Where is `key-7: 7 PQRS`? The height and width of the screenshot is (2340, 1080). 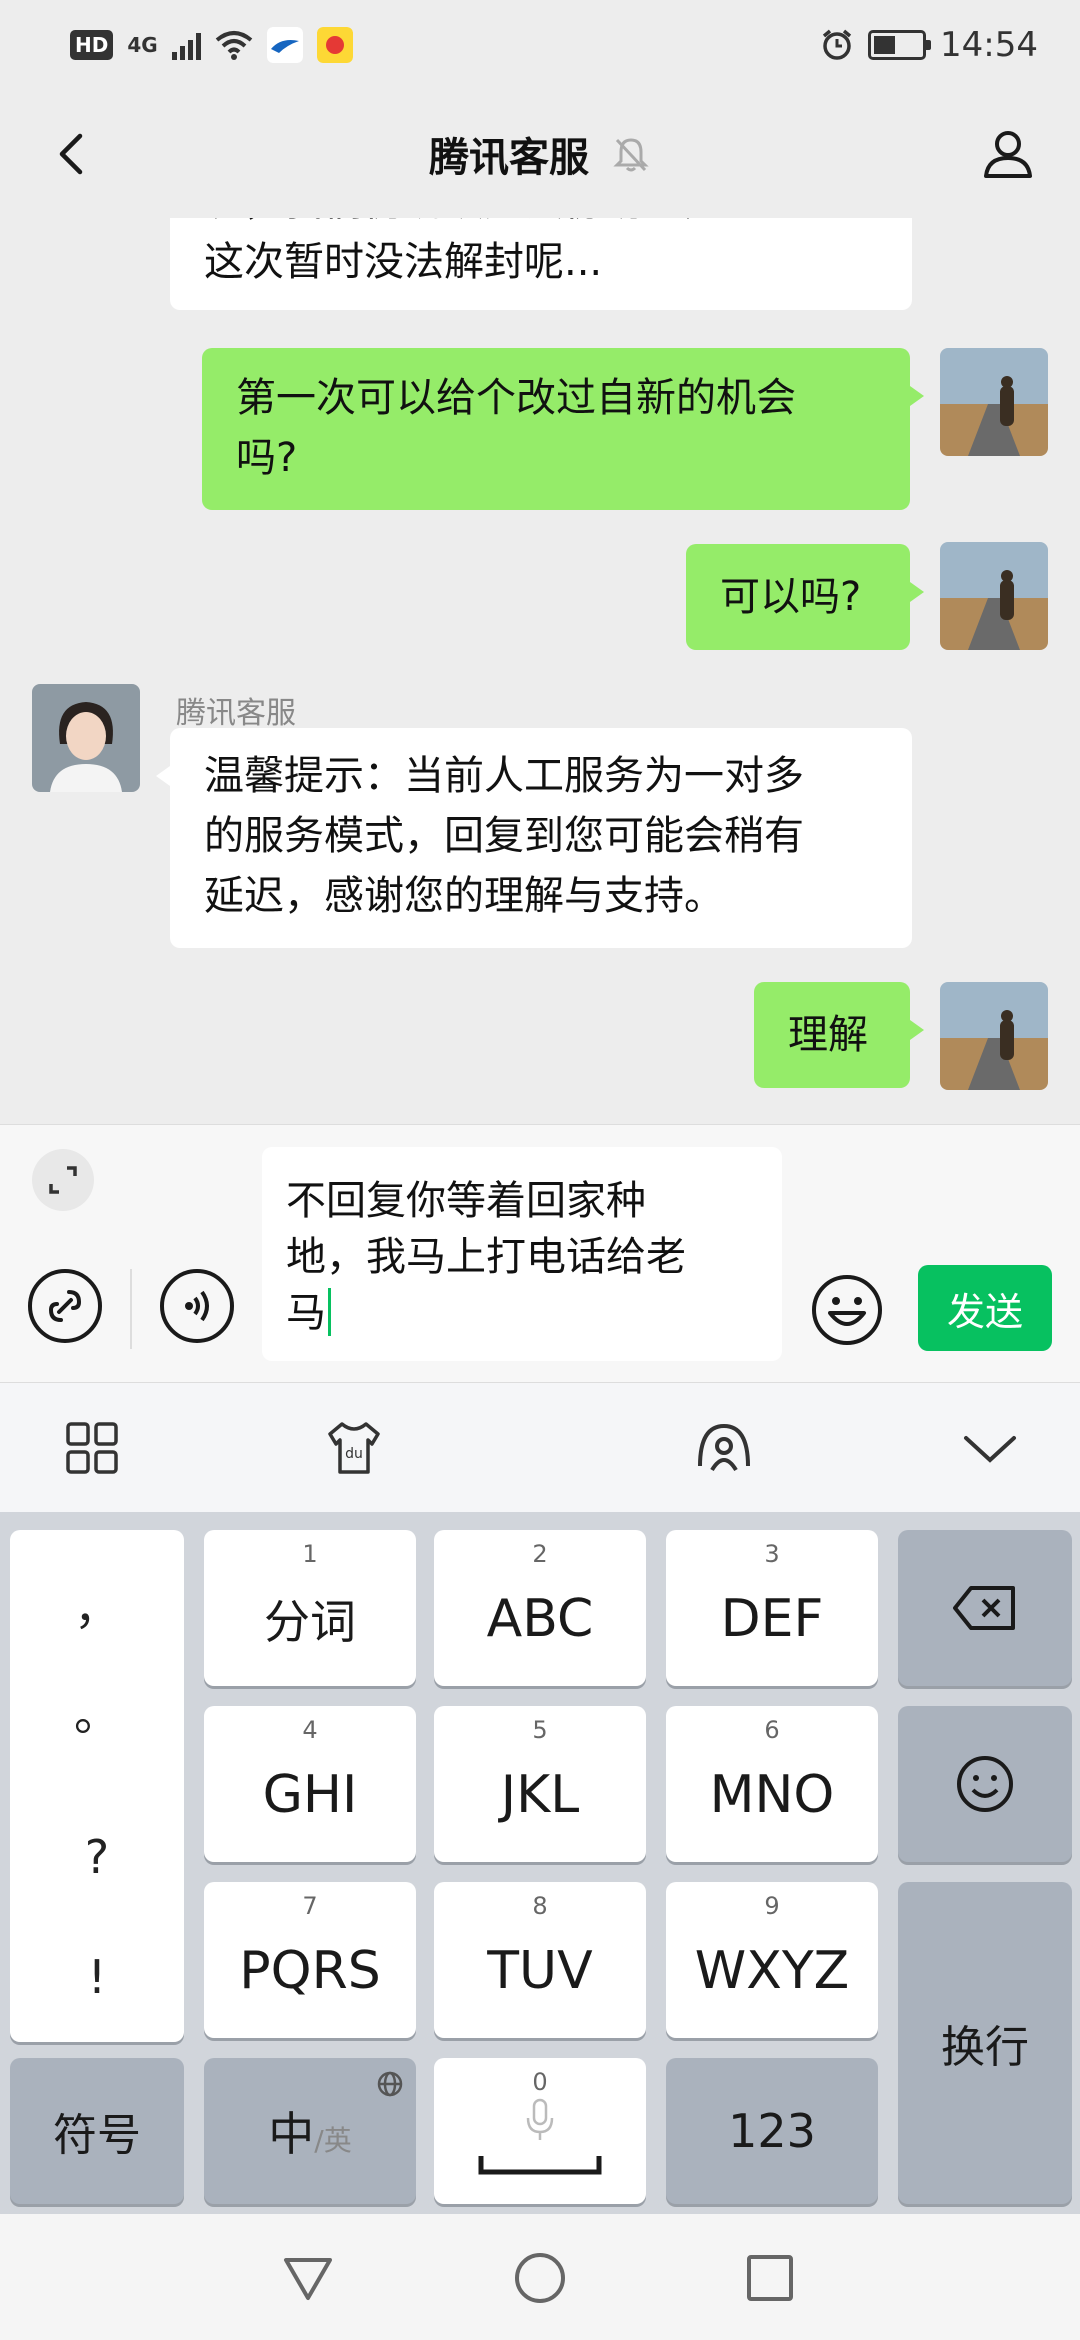 key-7: 7 PQRS is located at coordinates (310, 1960).